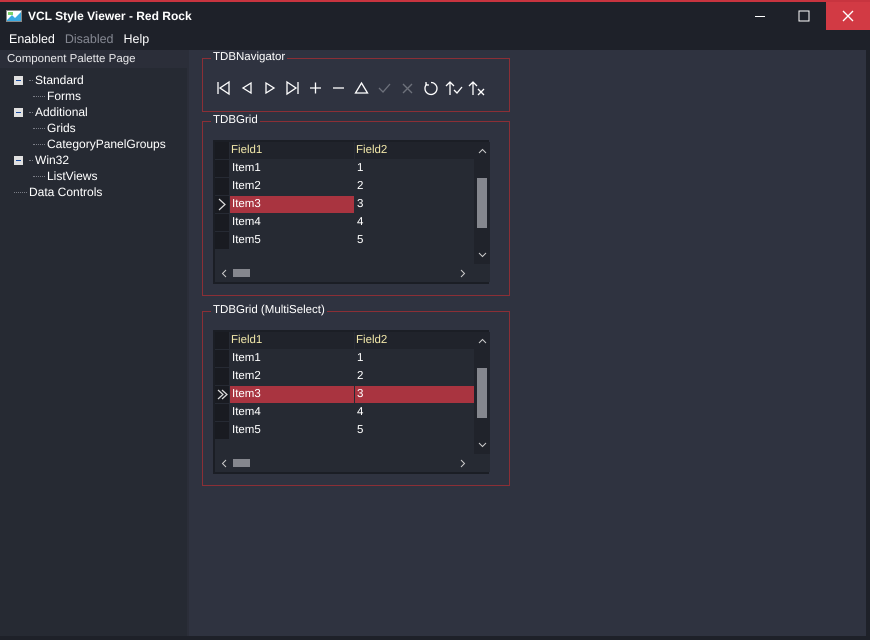  Describe the element at coordinates (269, 310) in the screenshot. I see `group-title: TDBGrid (MultiSelect)` at that location.